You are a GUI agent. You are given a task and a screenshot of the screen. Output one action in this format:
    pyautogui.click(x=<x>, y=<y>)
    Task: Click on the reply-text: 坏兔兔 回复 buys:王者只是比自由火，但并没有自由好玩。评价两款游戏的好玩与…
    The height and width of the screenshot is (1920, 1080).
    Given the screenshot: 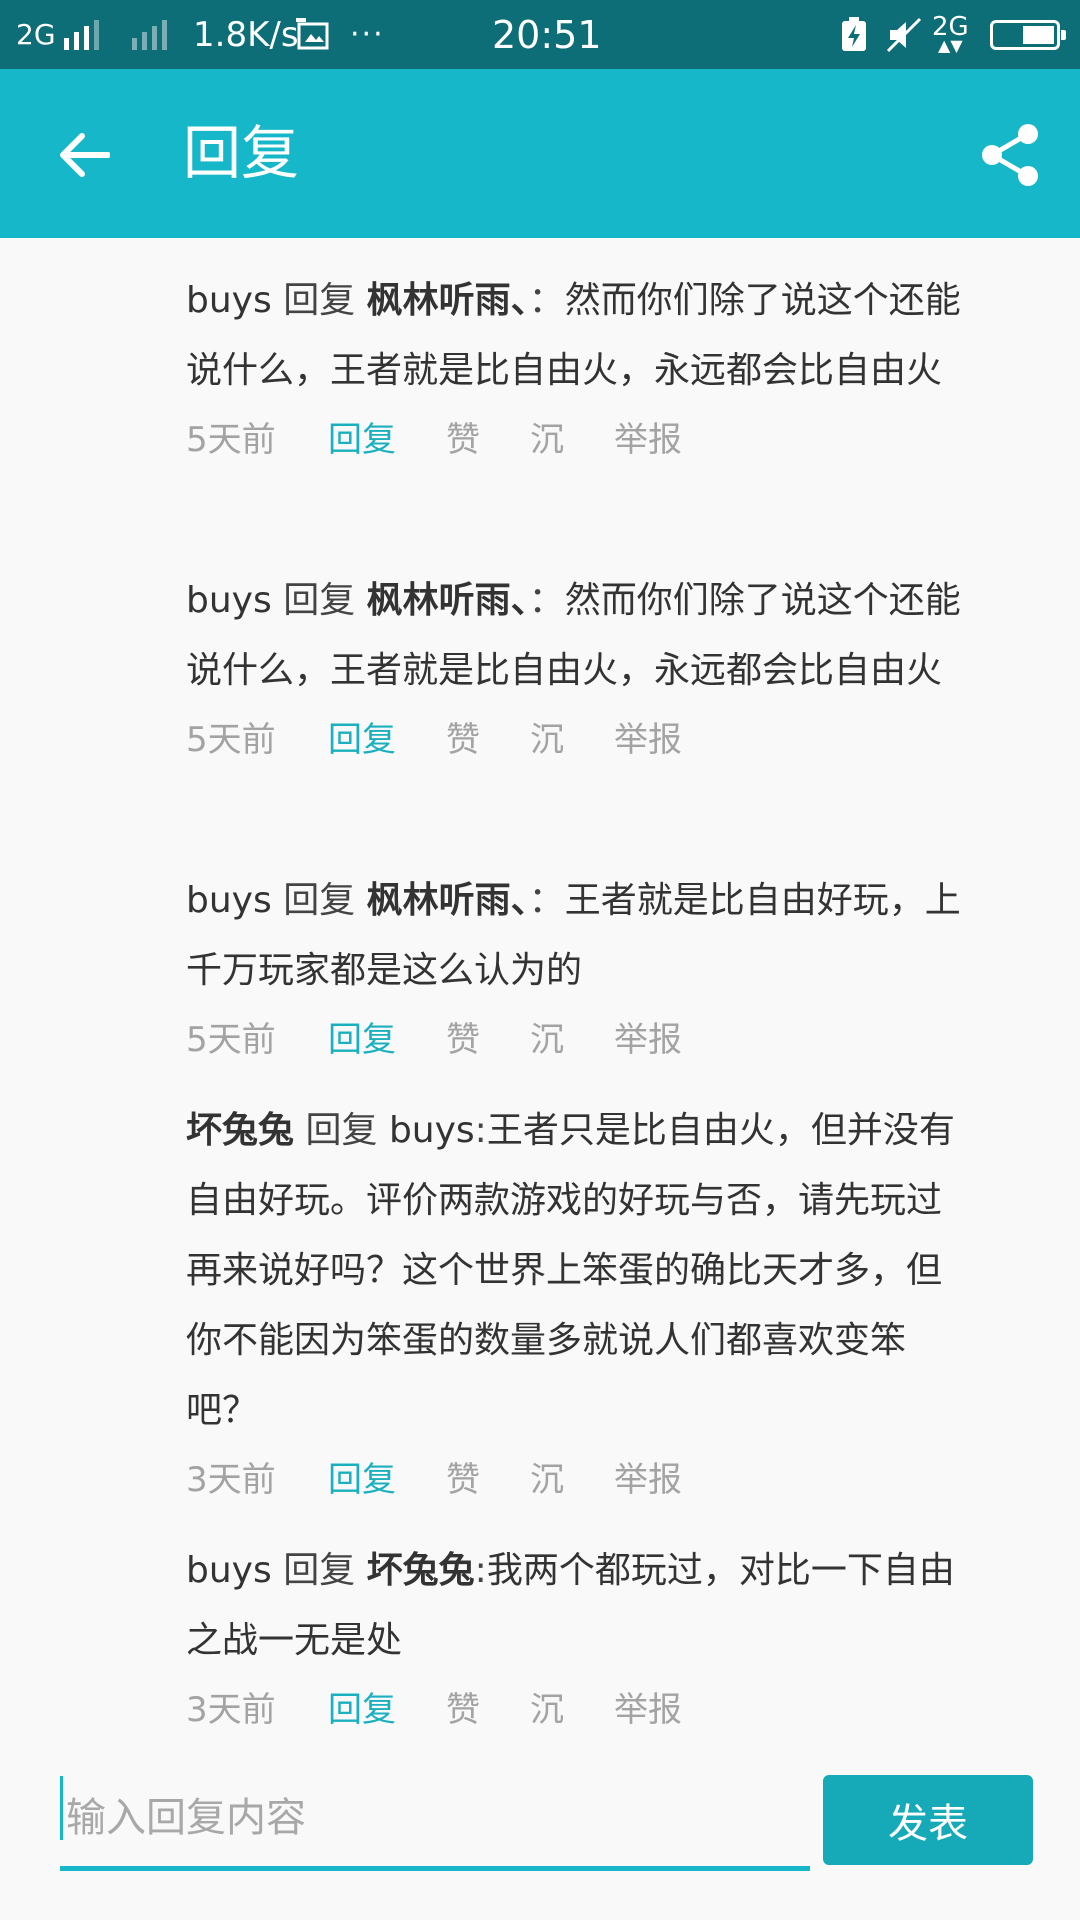 What is the action you would take?
    pyautogui.click(x=581, y=1271)
    